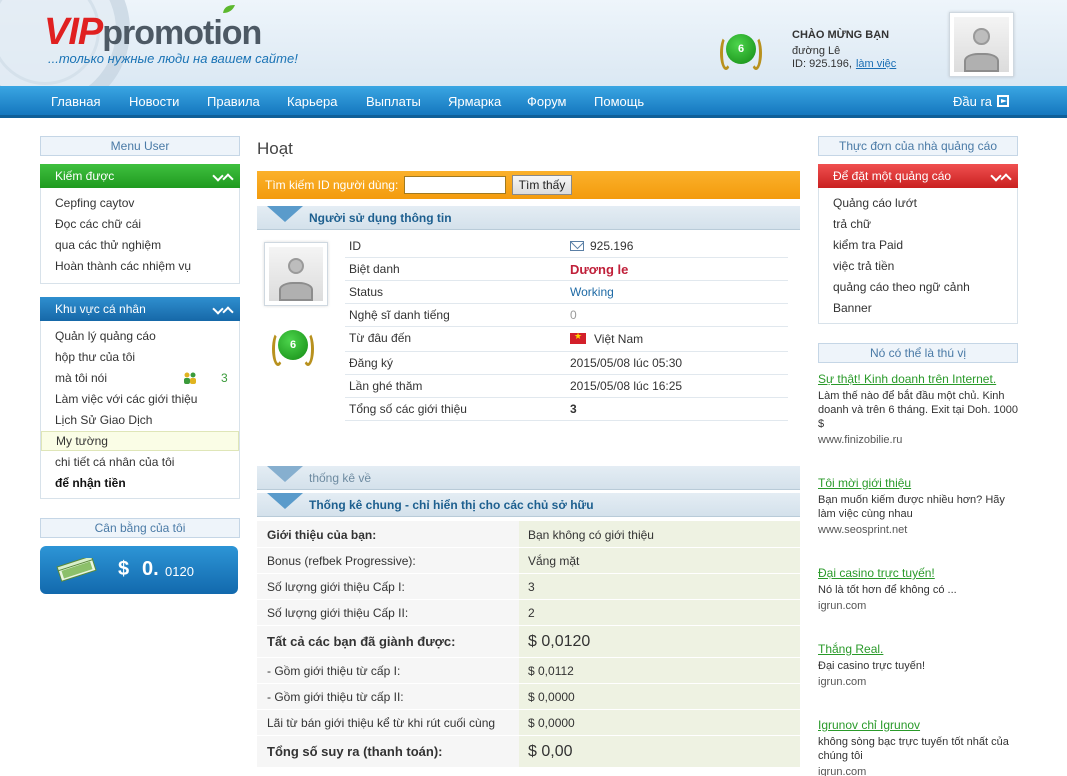 This screenshot has width=1067, height=776. What do you see at coordinates (566, 246) in the screenshot?
I see `info-row-id: ID 925.196` at bounding box center [566, 246].